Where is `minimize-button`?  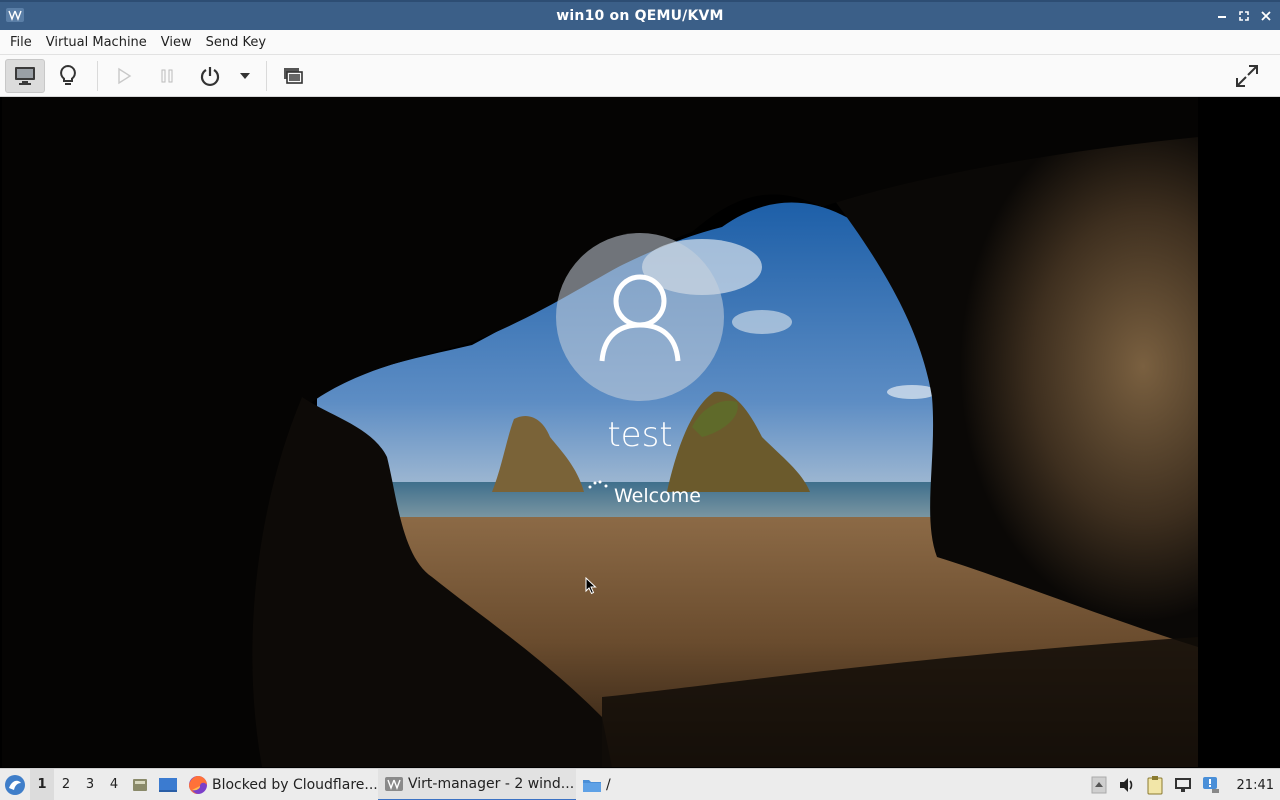
minimize-button is located at coordinates (1222, 16).